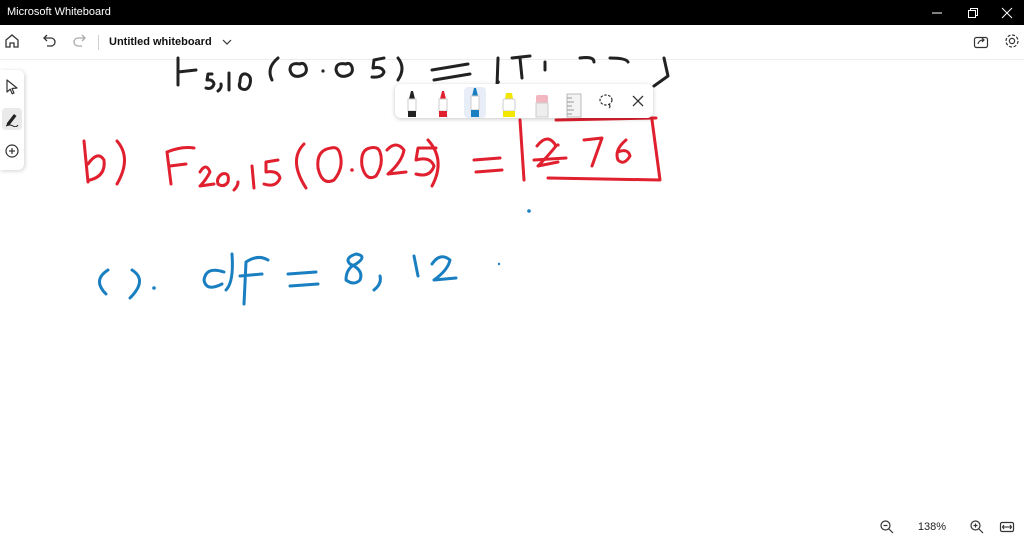 This screenshot has height=540, width=1024. I want to click on zoom-out-icon, so click(887, 527).